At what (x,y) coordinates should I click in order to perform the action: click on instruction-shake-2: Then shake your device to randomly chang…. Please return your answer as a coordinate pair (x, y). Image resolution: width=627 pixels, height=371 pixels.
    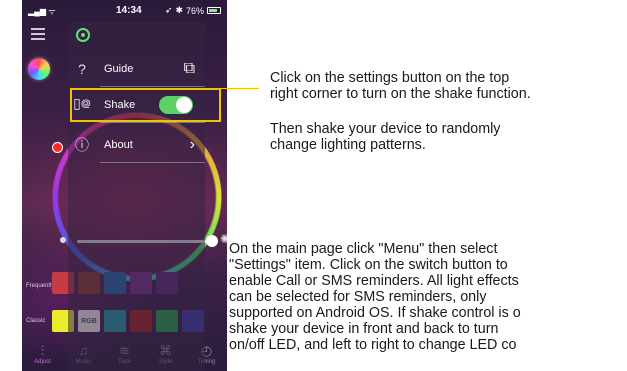
    Looking at the image, I should click on (385, 137).